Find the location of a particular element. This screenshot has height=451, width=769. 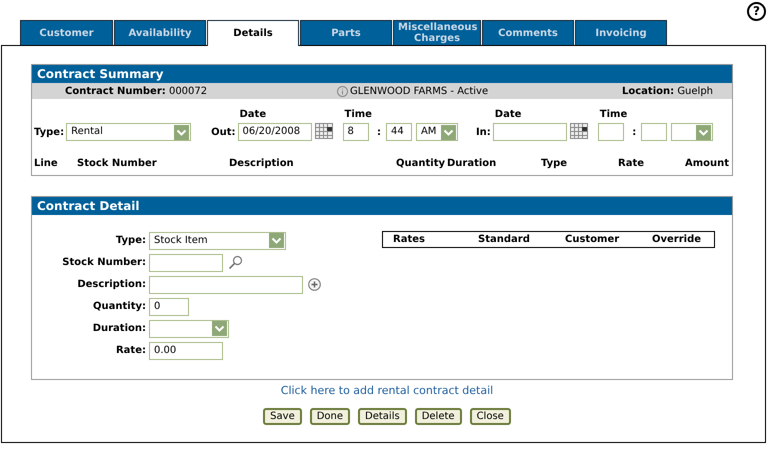

help-button: ? is located at coordinates (756, 11).